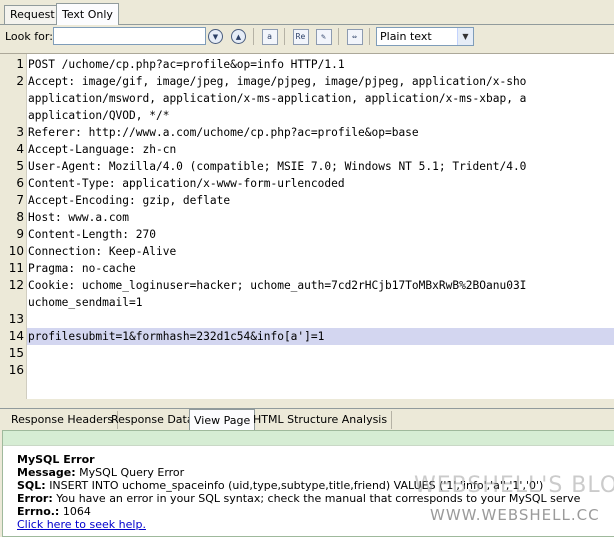 Image resolution: width=614 pixels, height=537 pixels. I want to click on tab-view-page-label: View Page, so click(222, 420).